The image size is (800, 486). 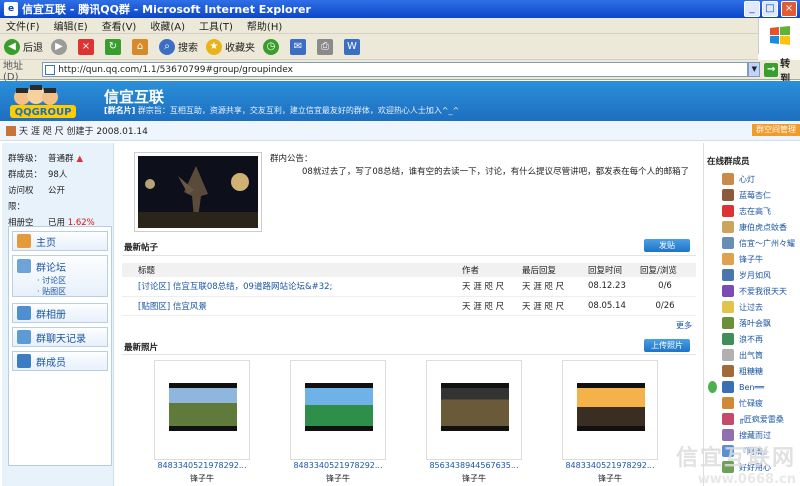 I want to click on list-item: 不爱我很天天, so click(x=761, y=291).